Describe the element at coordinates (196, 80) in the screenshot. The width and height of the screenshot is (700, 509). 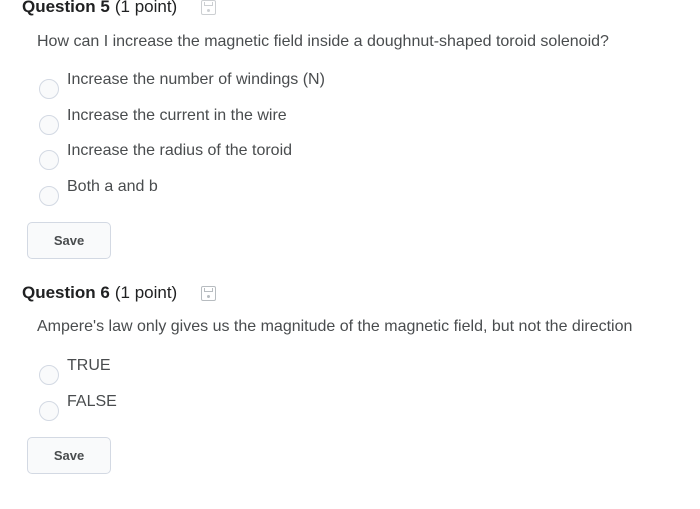
I see `option-label: Increase the number of windings (N)` at that location.